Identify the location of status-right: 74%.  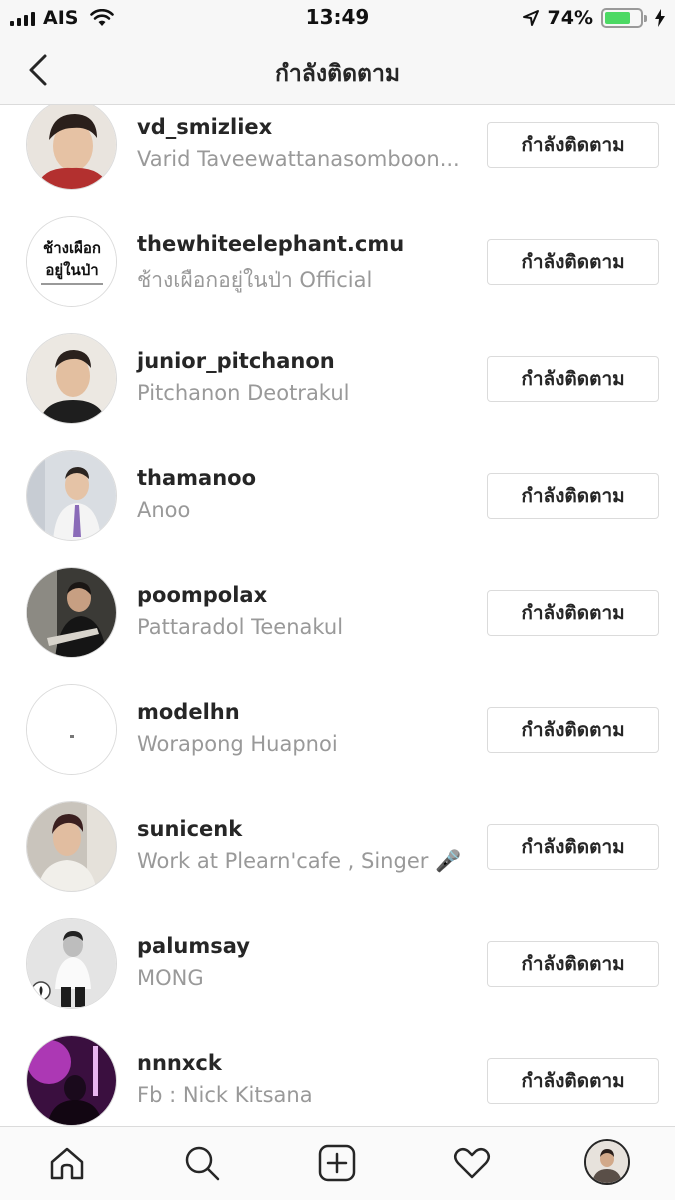
(593, 18).